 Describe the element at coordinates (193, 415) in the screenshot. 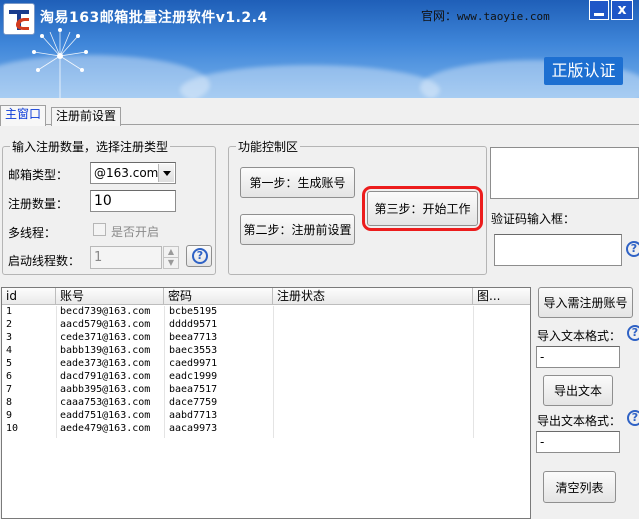

I see `cell-password: aabd7713` at that location.